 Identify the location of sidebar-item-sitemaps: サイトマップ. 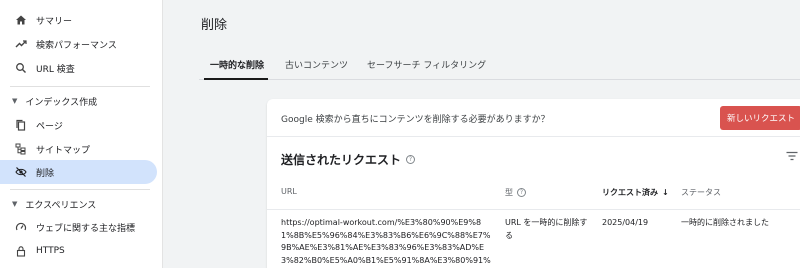
(78, 149).